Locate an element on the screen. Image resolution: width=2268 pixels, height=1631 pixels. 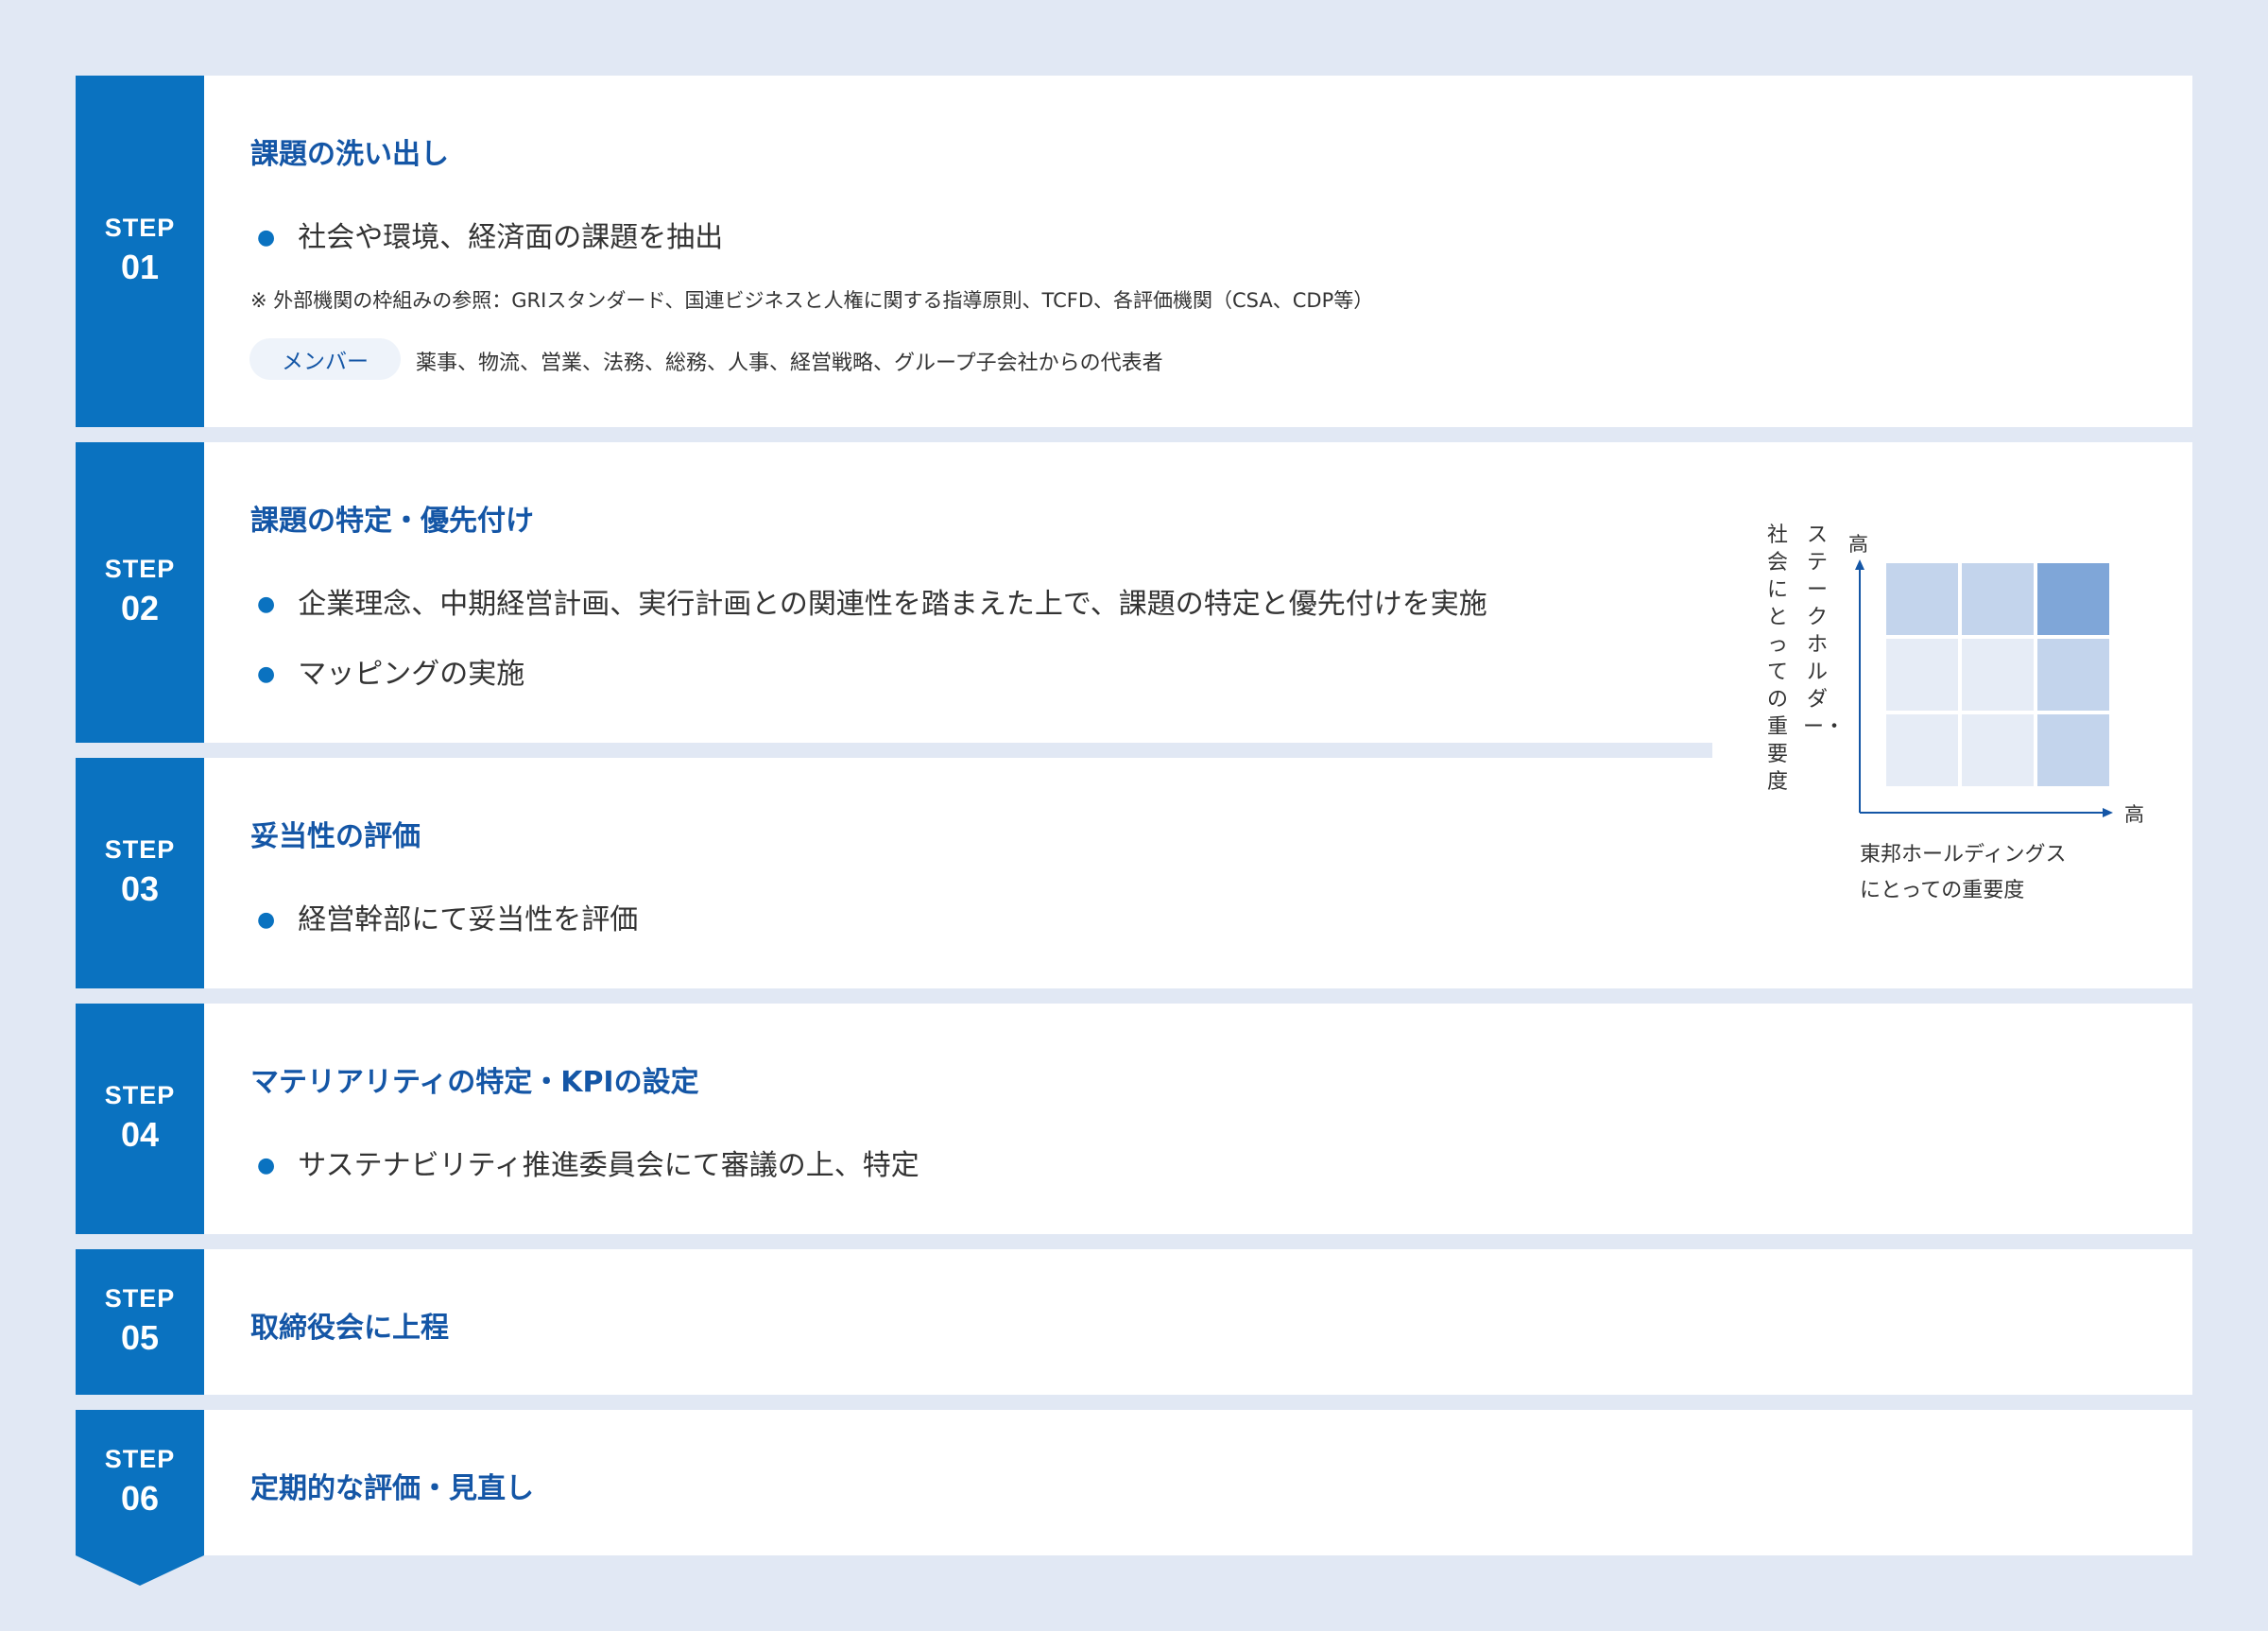
step-number: 05 is located at coordinates (140, 1337).